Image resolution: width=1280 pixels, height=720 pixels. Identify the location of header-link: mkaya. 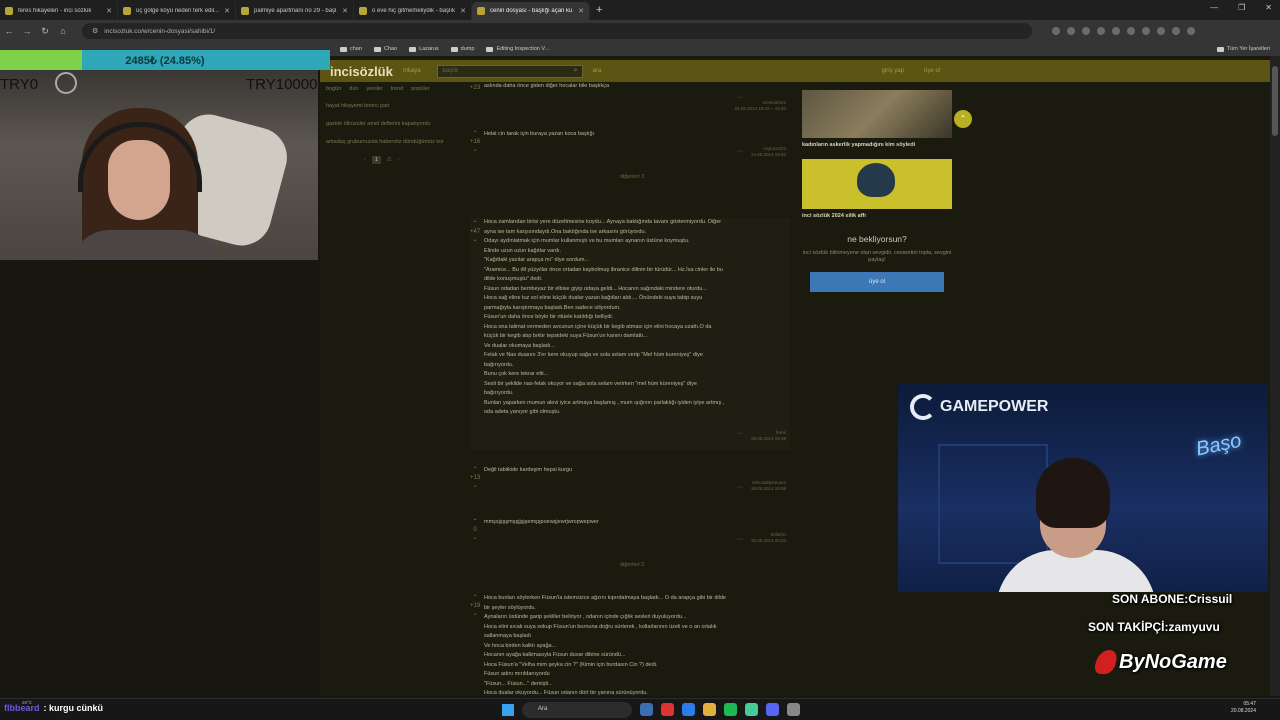
(412, 71).